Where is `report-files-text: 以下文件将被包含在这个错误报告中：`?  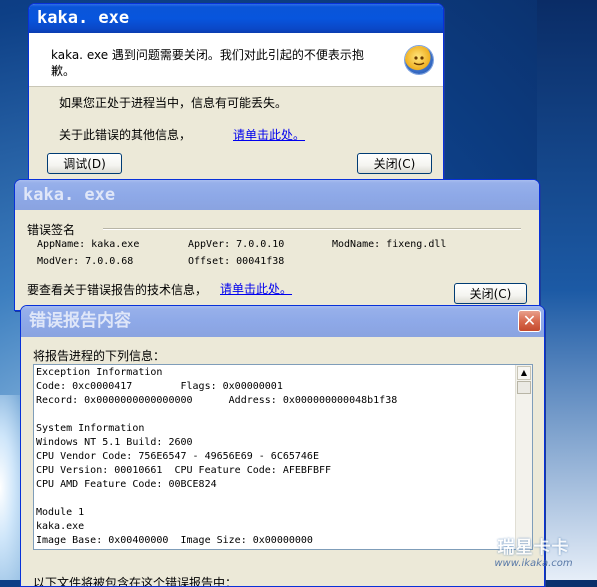 report-files-text: 以下文件将被包含在这个错误报告中： is located at coordinates (135, 581).